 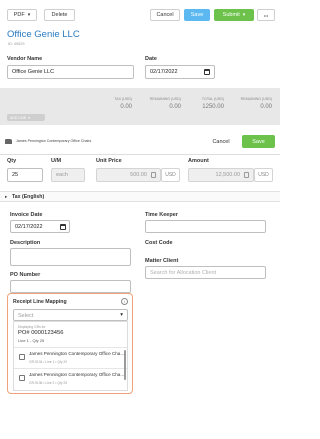 I want to click on time-keeper-field, so click(x=205, y=226).